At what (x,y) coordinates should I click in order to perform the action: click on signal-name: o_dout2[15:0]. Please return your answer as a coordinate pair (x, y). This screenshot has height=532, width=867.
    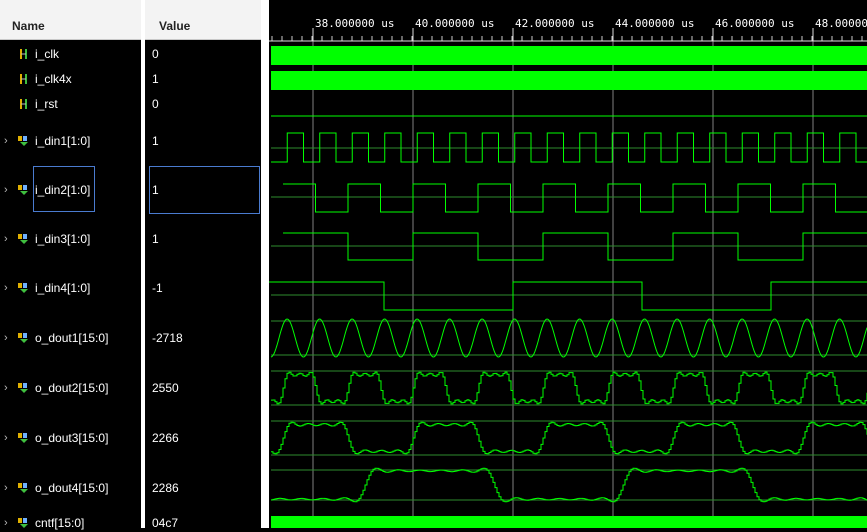
    Looking at the image, I should click on (72, 388).